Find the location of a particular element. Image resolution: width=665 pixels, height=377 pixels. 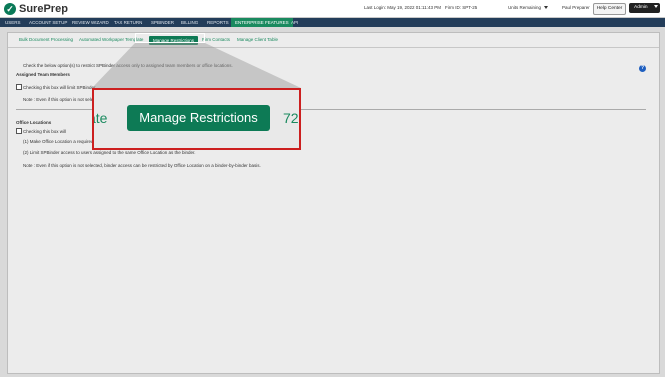

spotlight-box is located at coordinates (170, 38).